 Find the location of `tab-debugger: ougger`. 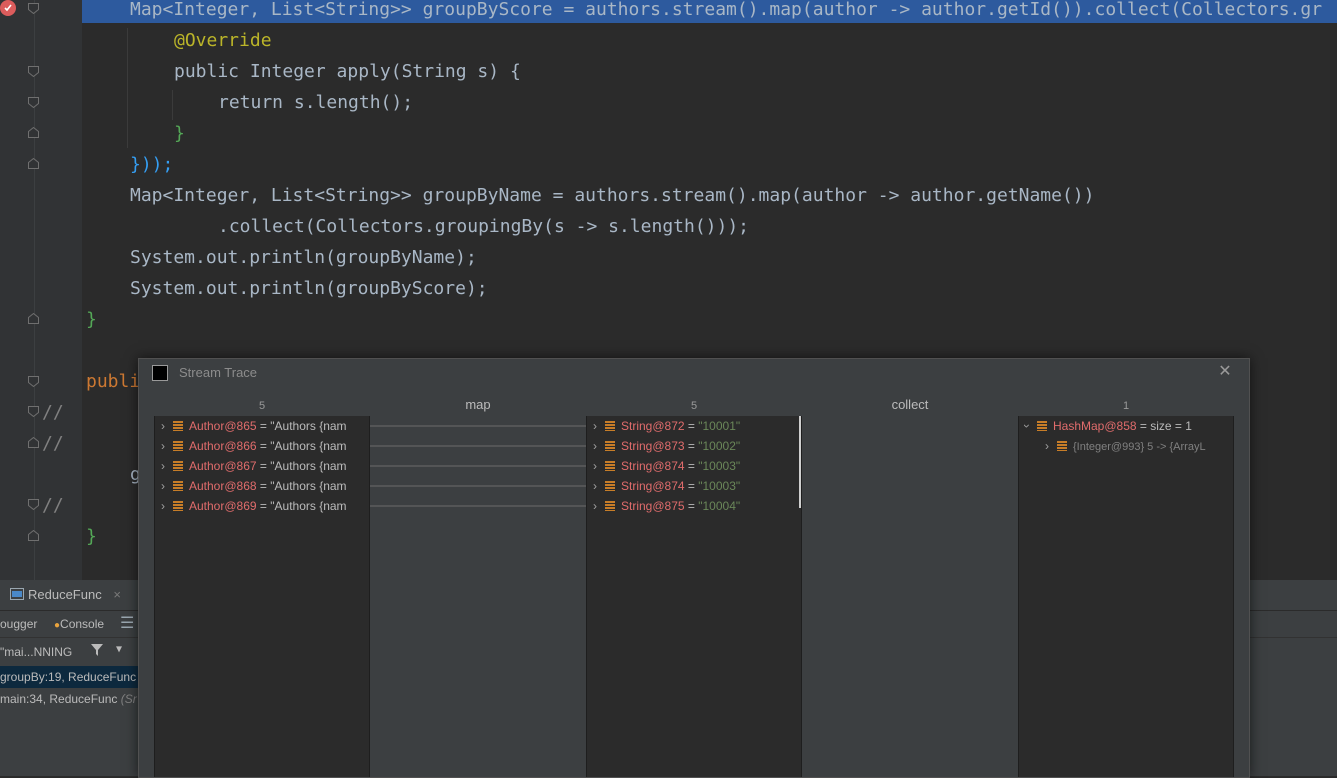

tab-debugger: ougger is located at coordinates (18, 624).